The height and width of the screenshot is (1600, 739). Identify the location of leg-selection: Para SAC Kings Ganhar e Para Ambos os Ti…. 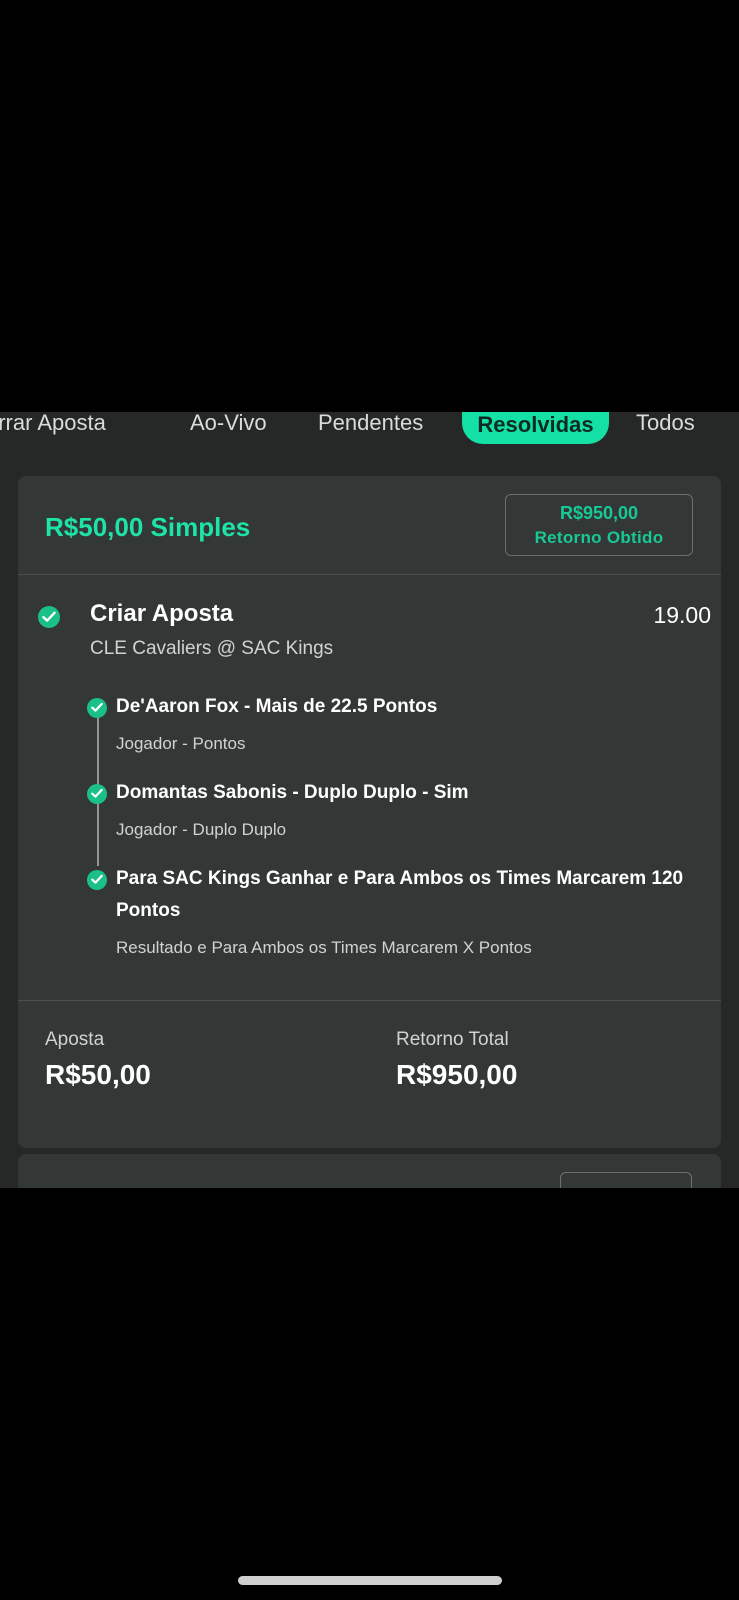
(400, 894).